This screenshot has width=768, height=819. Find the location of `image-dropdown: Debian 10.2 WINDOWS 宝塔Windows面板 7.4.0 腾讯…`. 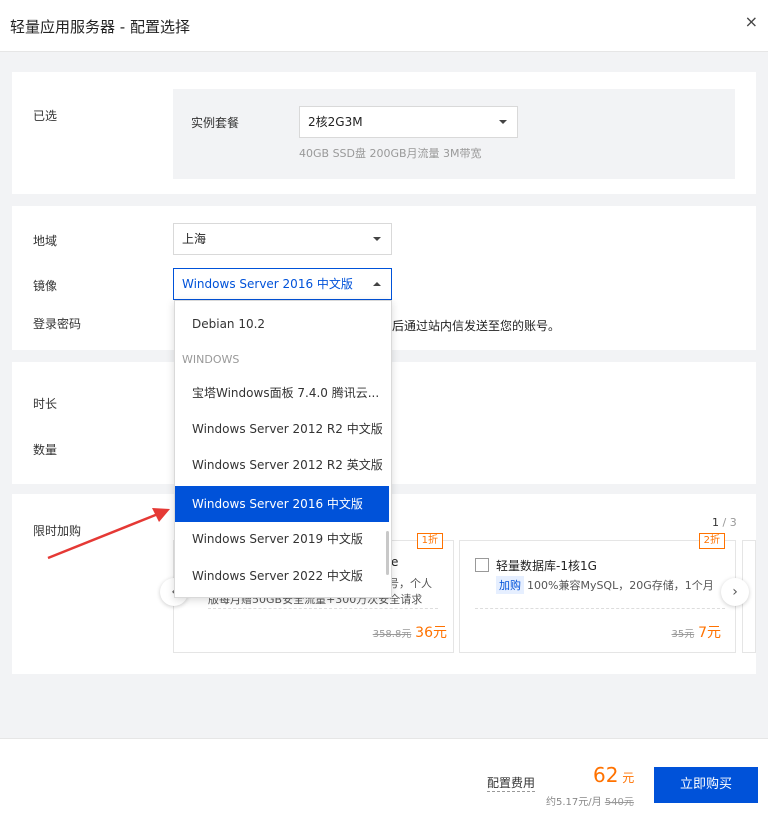

image-dropdown: Debian 10.2 WINDOWS 宝塔Windows面板 7.4.0 腾讯… is located at coordinates (283, 449).